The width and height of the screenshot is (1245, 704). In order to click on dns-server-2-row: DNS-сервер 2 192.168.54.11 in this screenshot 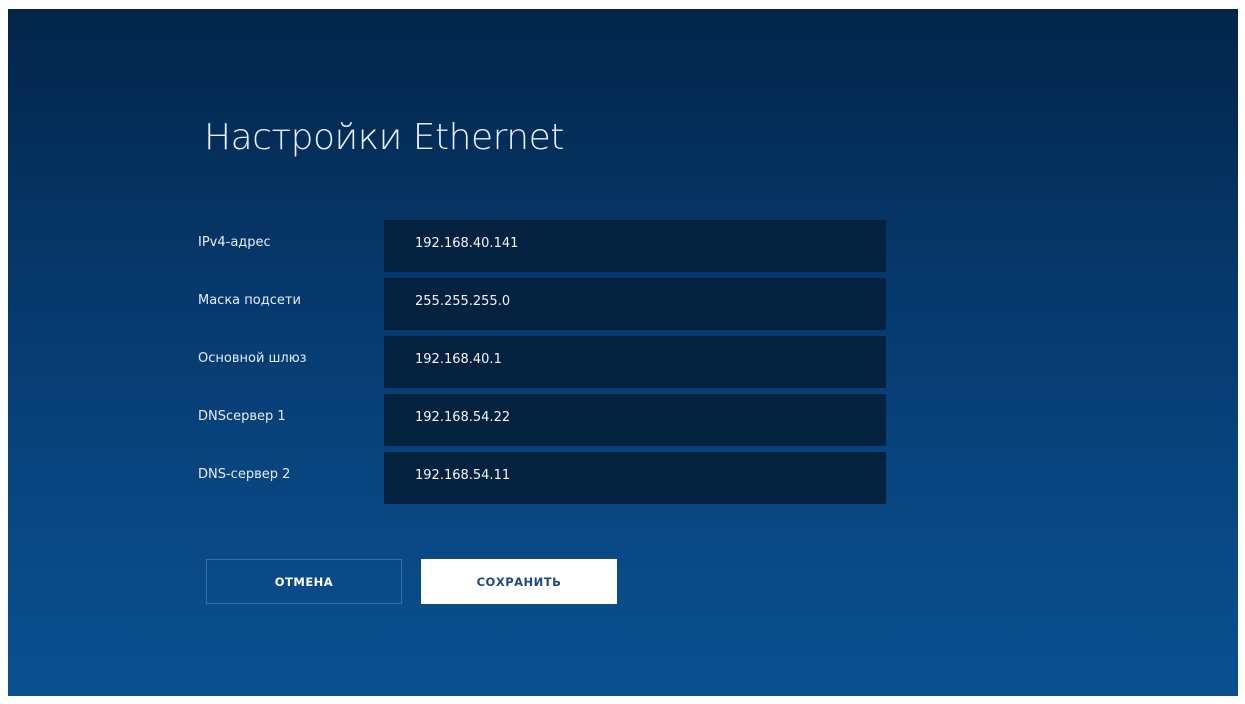, I will do `click(536, 478)`.